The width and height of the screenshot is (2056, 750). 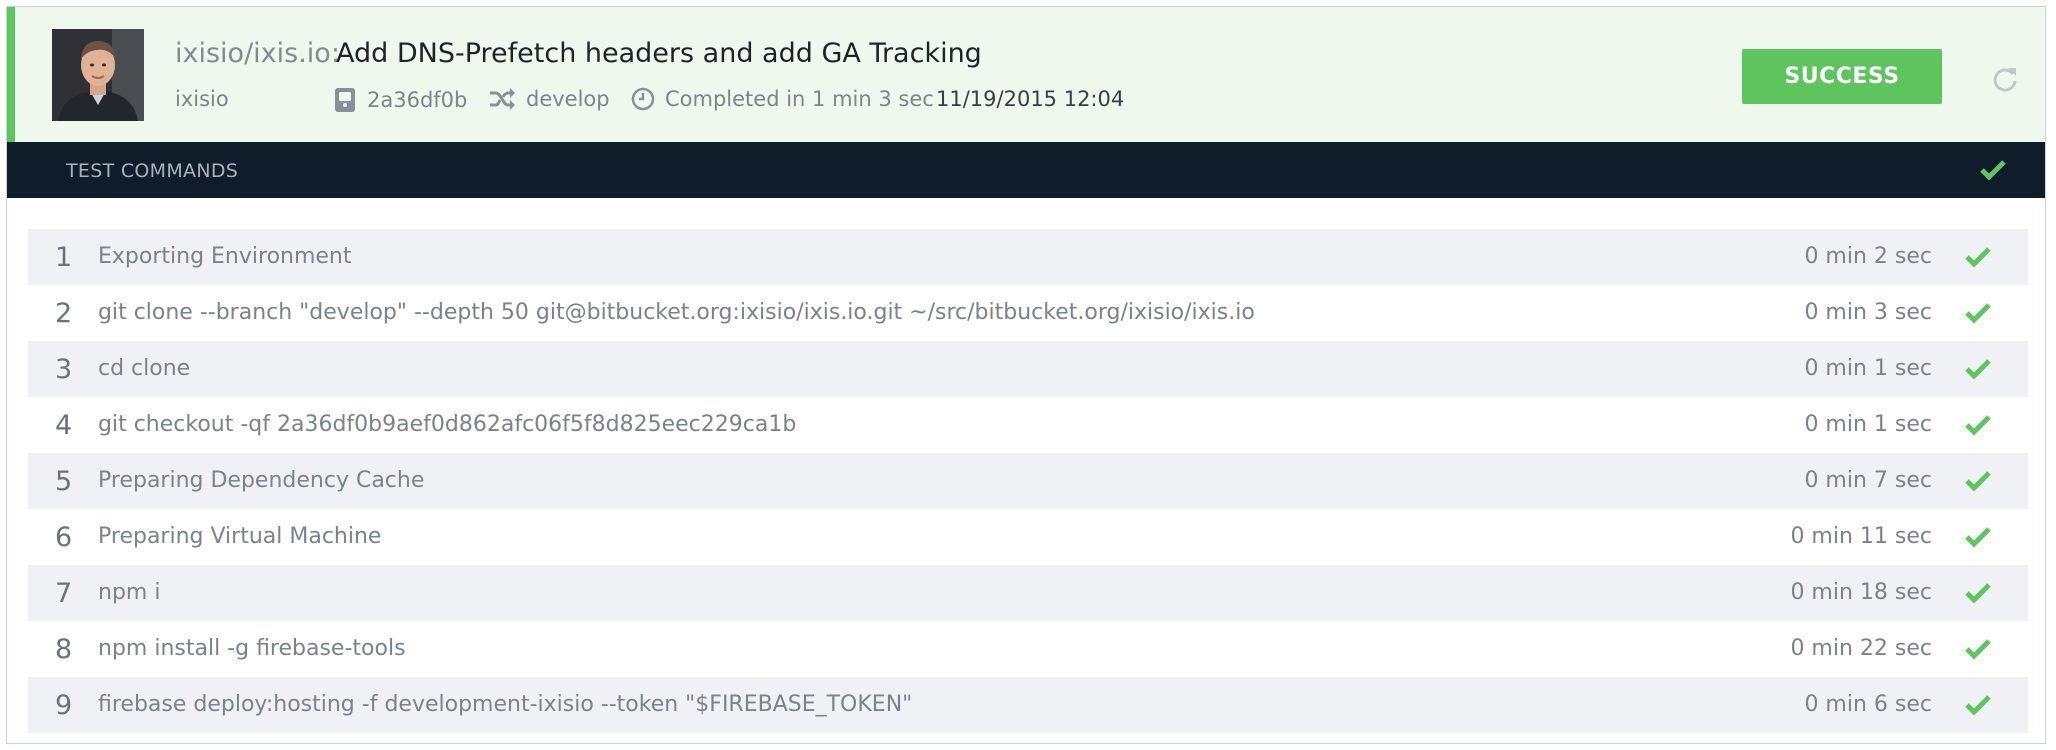 What do you see at coordinates (1028, 257) in the screenshot?
I see `command-row: 1 Exporting Environment 0 min 2 sec` at bounding box center [1028, 257].